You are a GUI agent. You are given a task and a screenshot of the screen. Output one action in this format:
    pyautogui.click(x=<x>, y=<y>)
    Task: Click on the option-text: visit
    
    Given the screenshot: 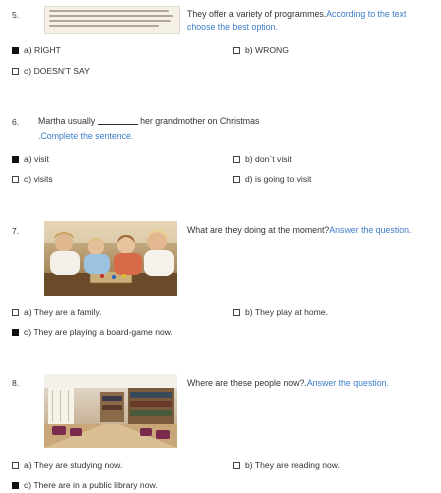 What is the action you would take?
    pyautogui.click(x=41, y=159)
    